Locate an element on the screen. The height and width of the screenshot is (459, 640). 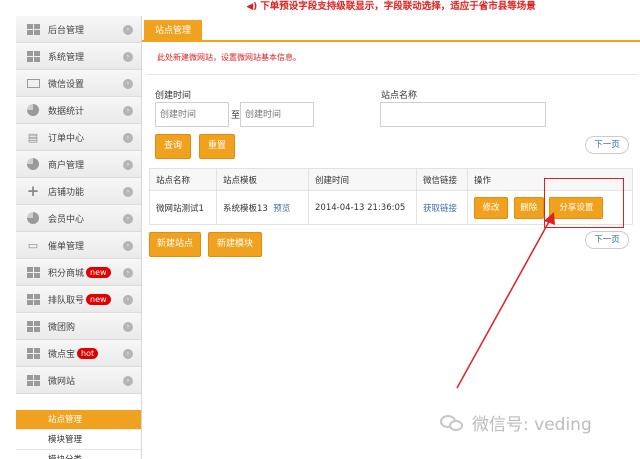
folder-icon: ▭ is located at coordinates (33, 245).